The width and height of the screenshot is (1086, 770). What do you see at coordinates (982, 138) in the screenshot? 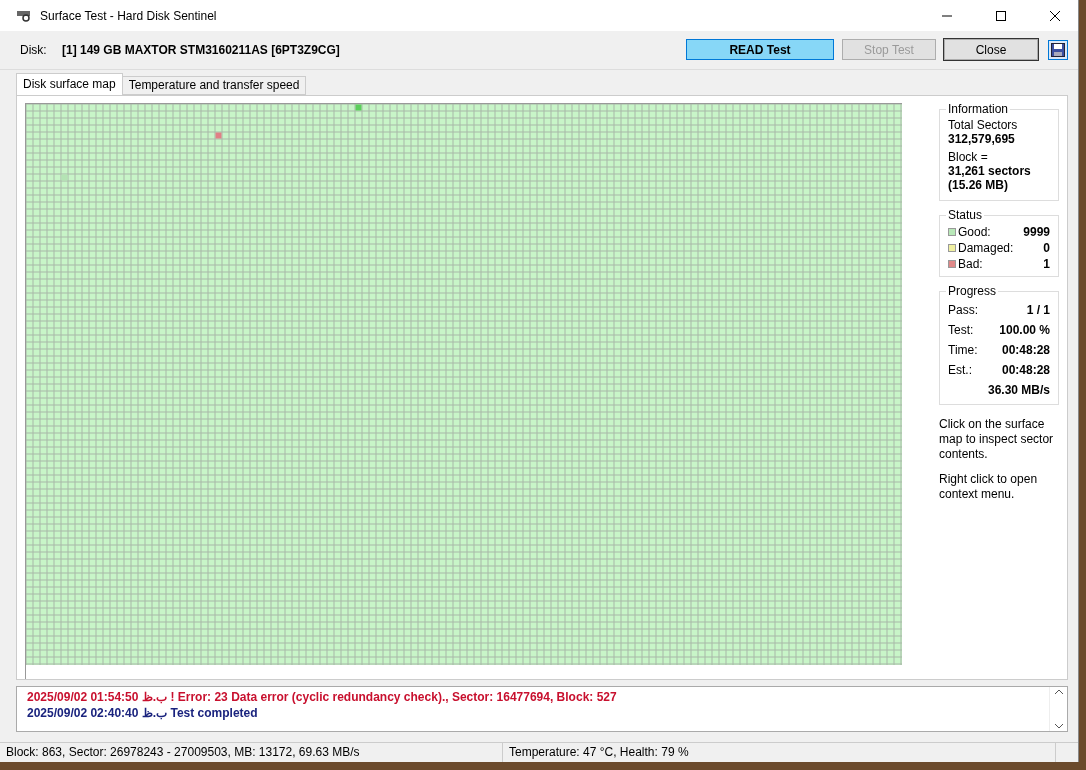
I see `info-value: 312,579,695` at bounding box center [982, 138].